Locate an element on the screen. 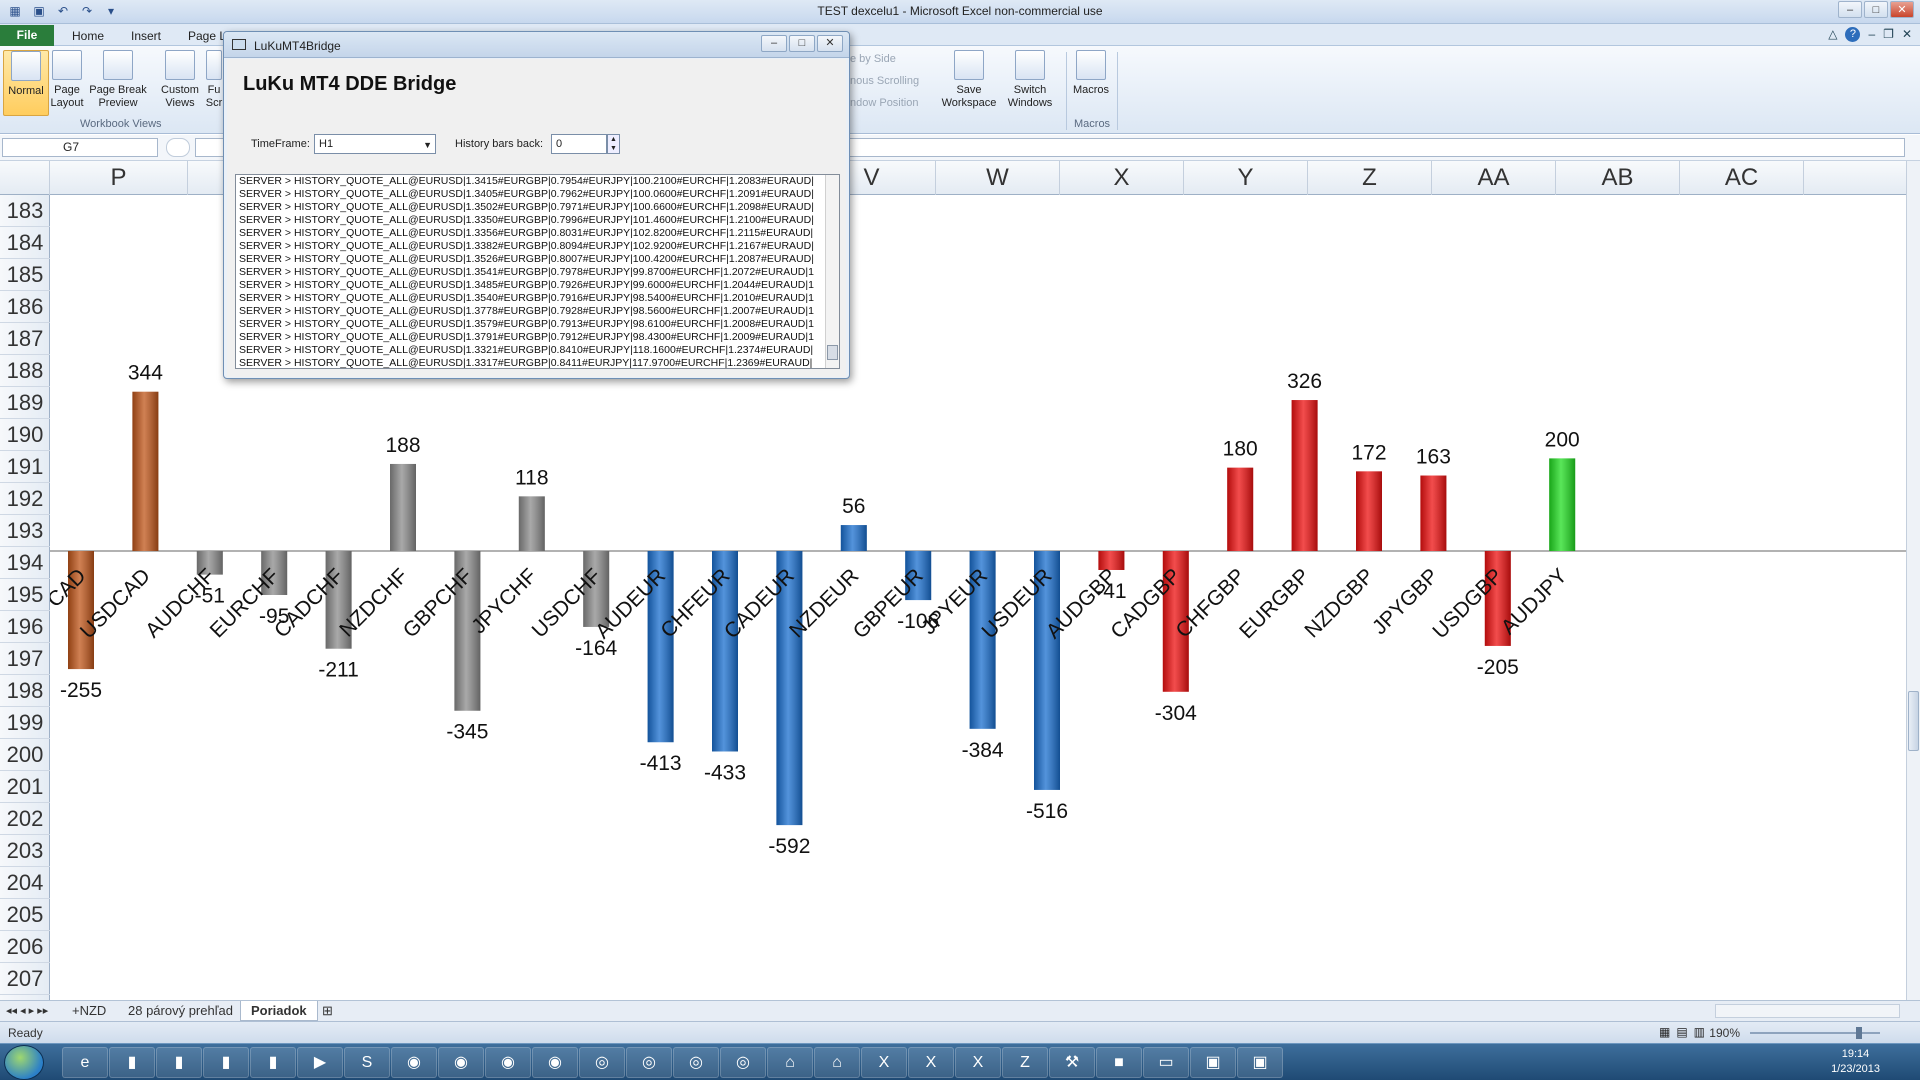  tab-file: File is located at coordinates (27, 35).